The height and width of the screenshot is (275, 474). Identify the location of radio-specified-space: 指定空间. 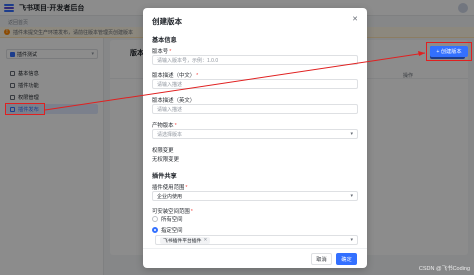
(167, 230).